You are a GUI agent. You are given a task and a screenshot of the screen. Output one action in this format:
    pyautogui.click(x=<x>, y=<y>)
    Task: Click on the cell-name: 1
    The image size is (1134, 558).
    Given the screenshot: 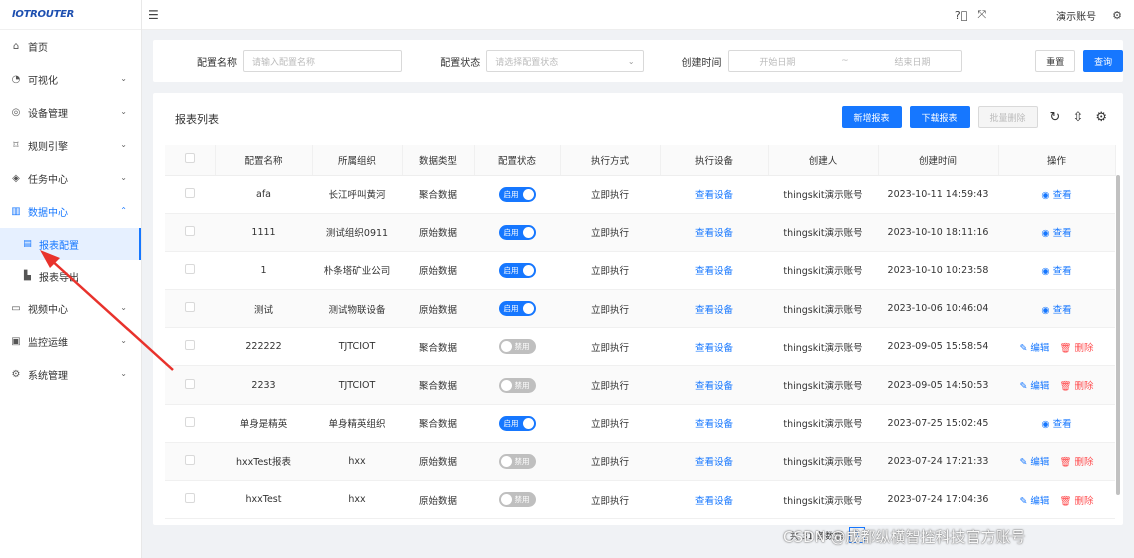 What is the action you would take?
    pyautogui.click(x=263, y=271)
    